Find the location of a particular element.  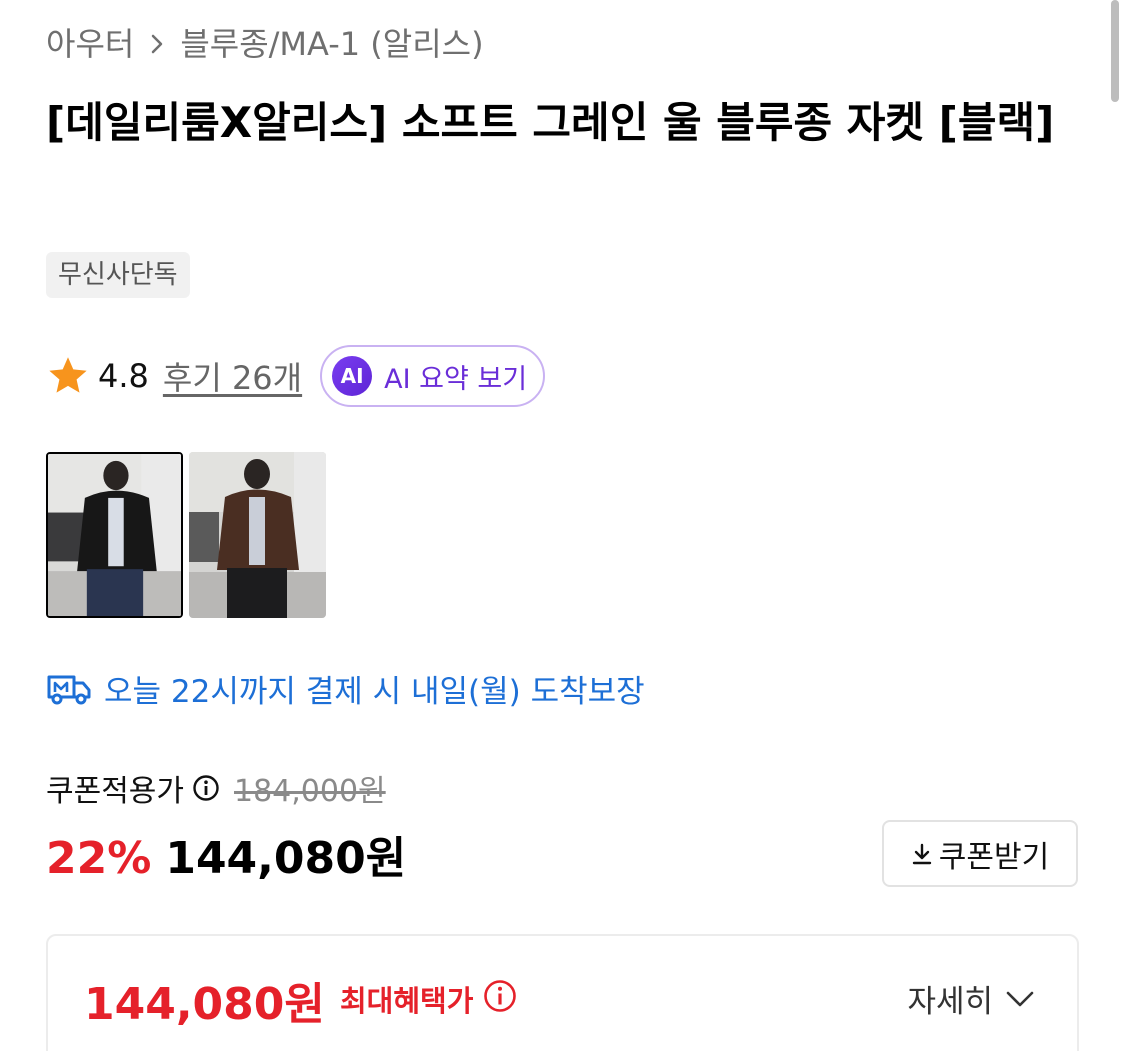

max-benefit-label: 최대혜택가 is located at coordinates (407, 1001).